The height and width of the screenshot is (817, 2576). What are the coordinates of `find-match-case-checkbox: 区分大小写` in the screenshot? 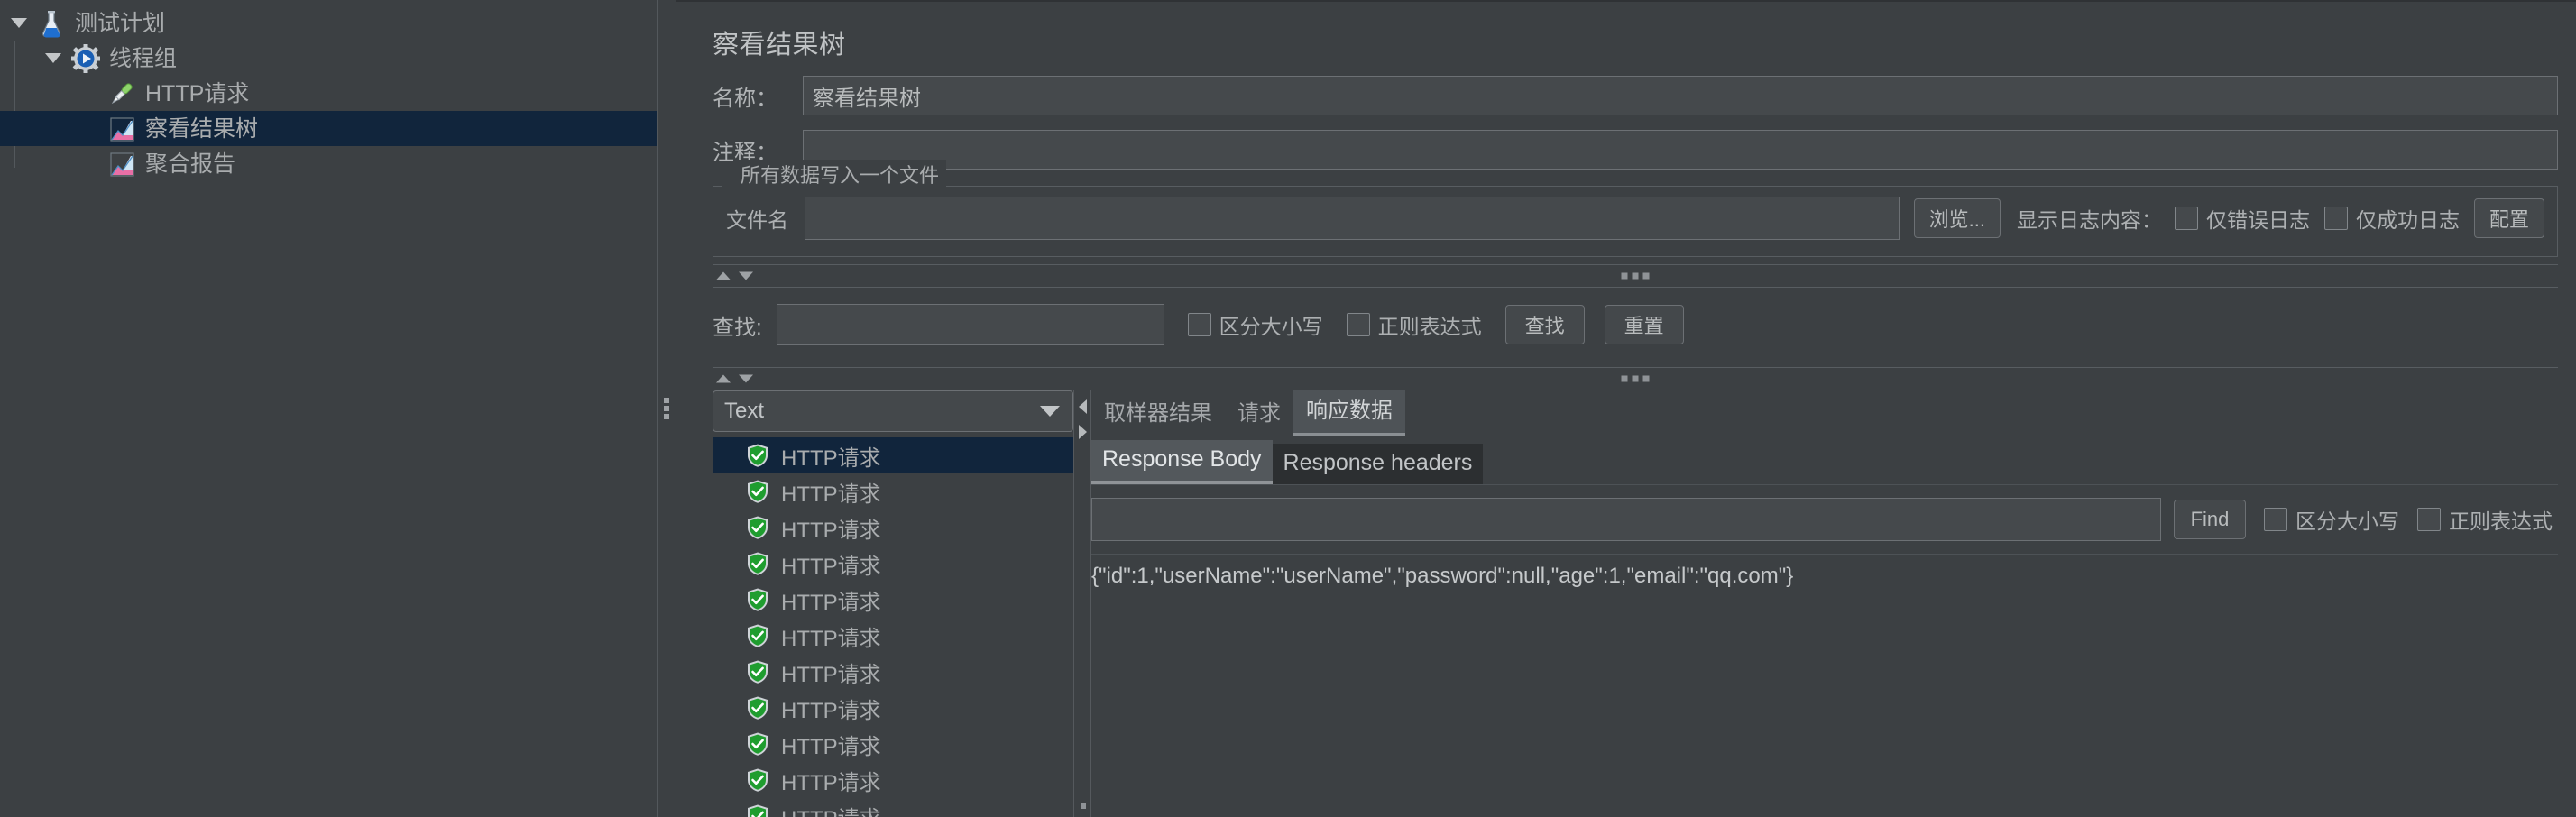 It's located at (2332, 520).